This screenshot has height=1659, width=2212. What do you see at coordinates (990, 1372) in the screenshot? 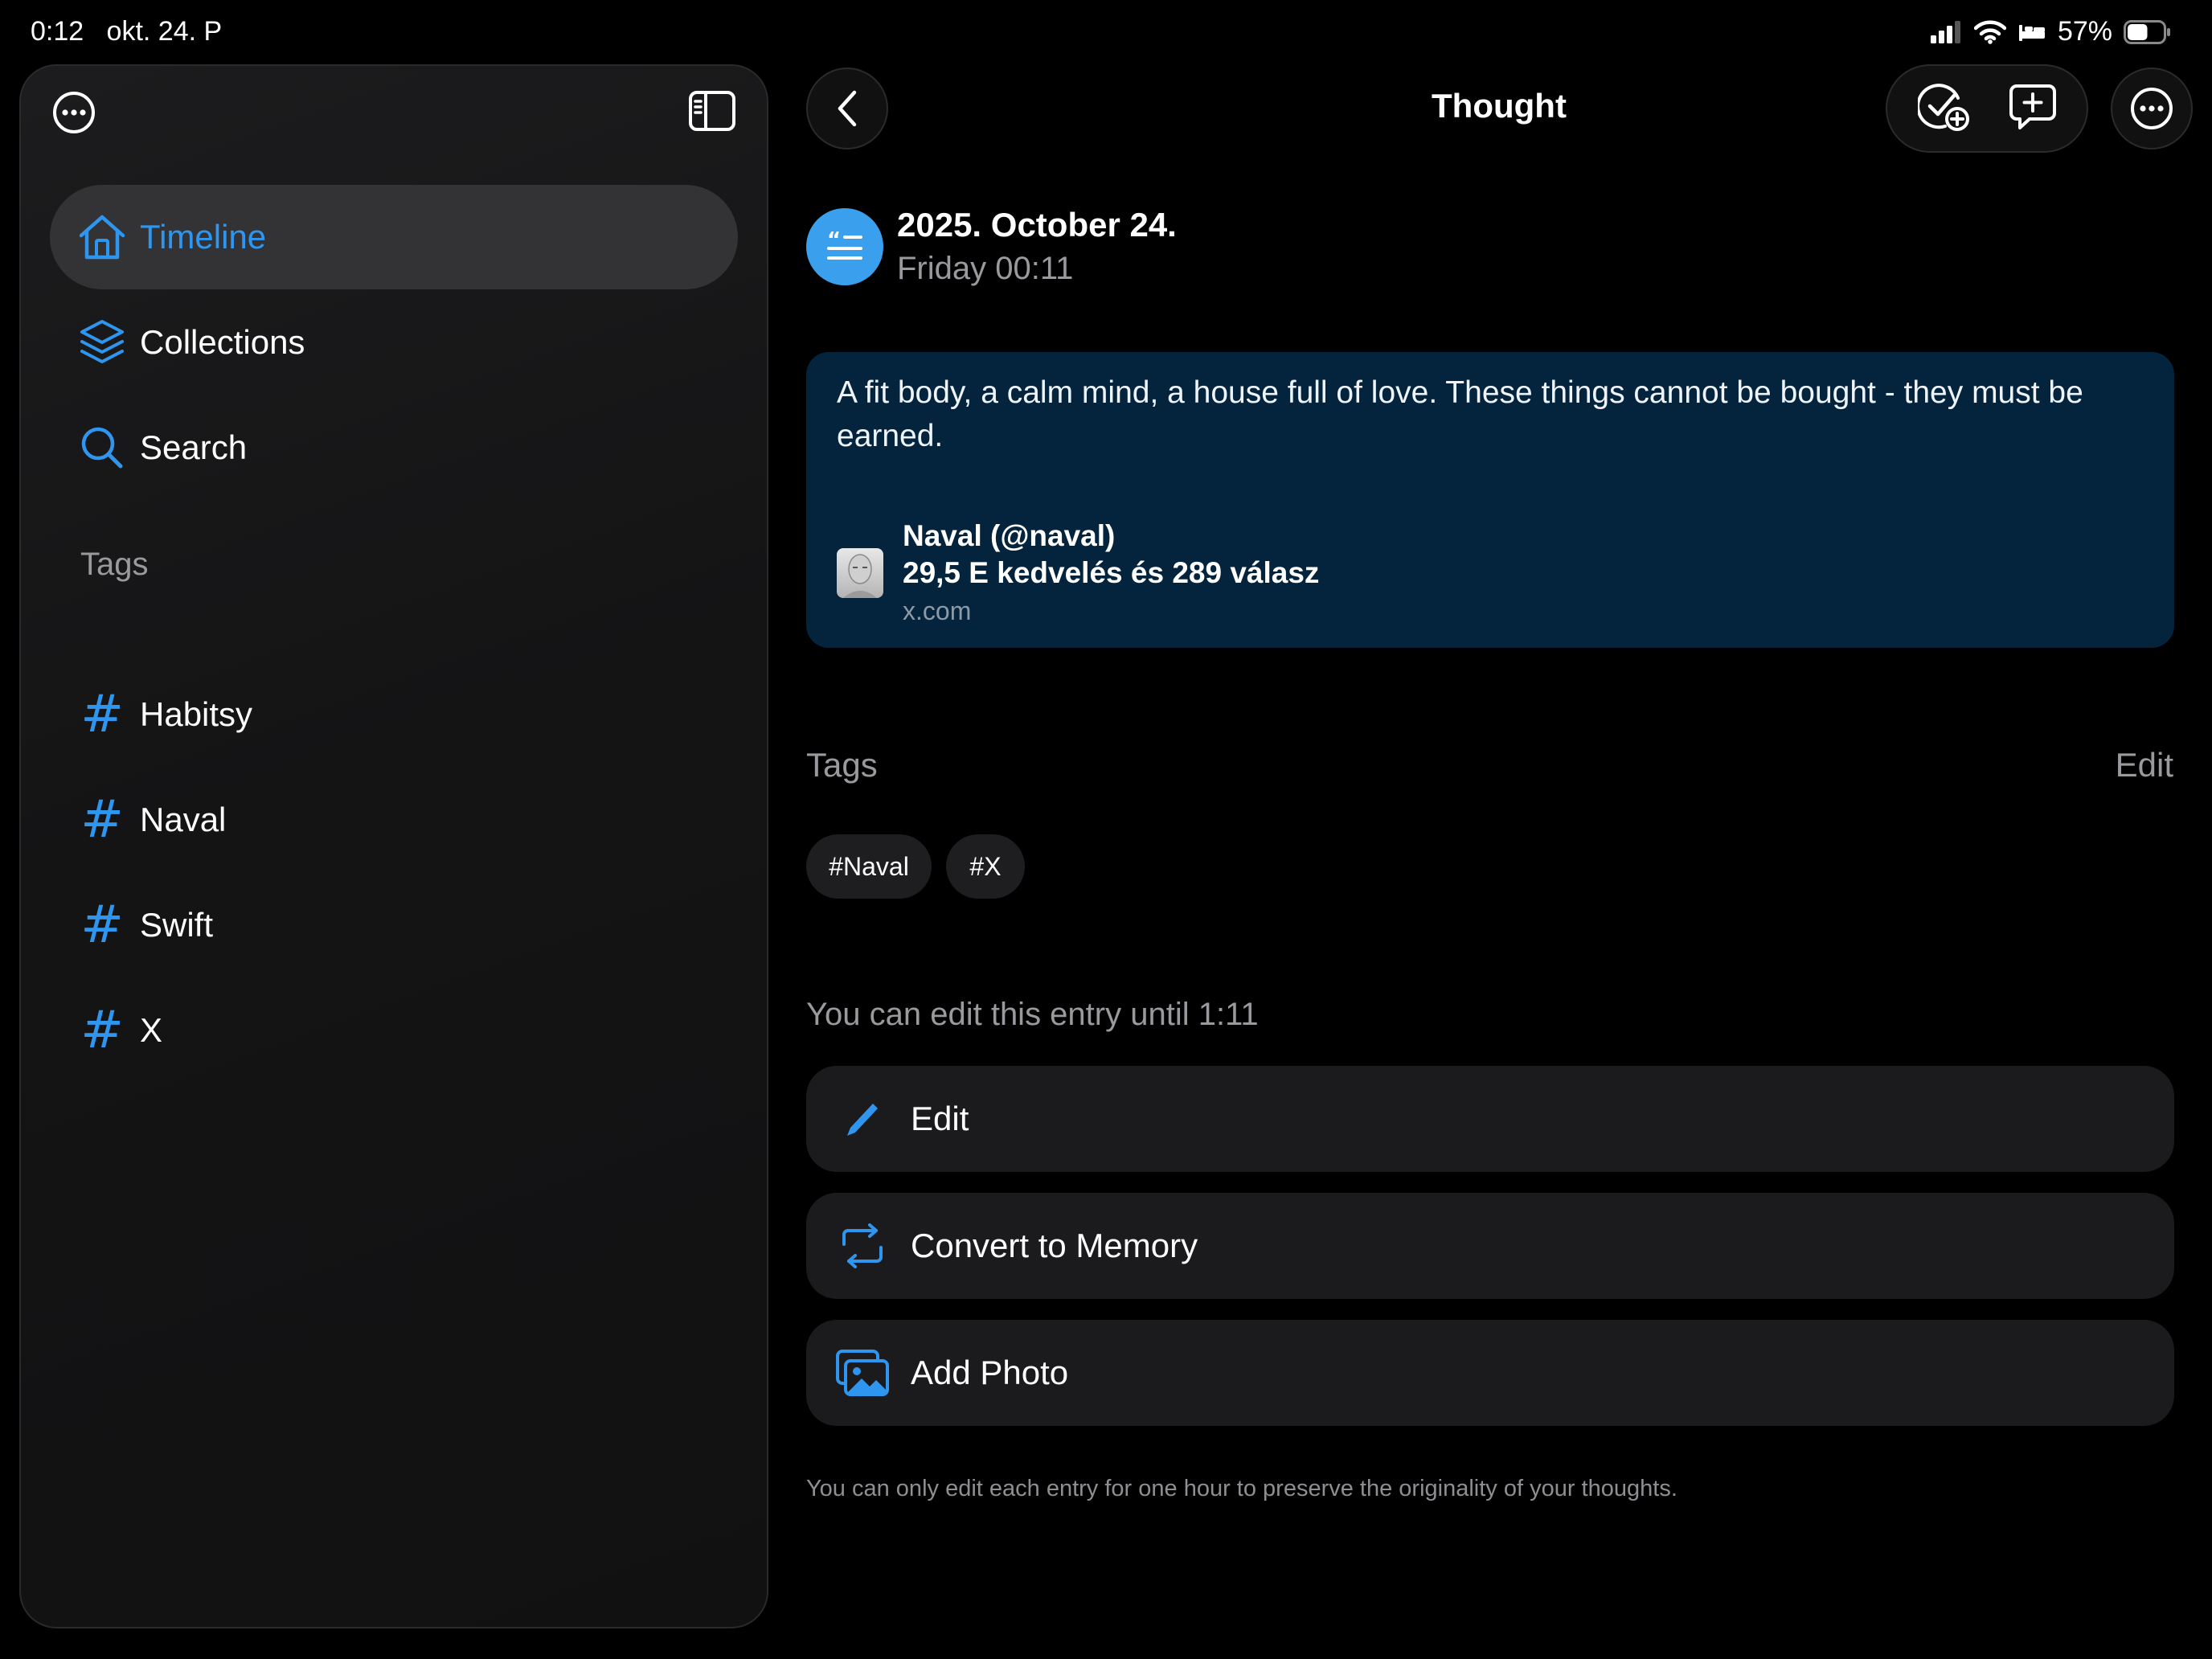
I see `action-label: Add Photo` at bounding box center [990, 1372].